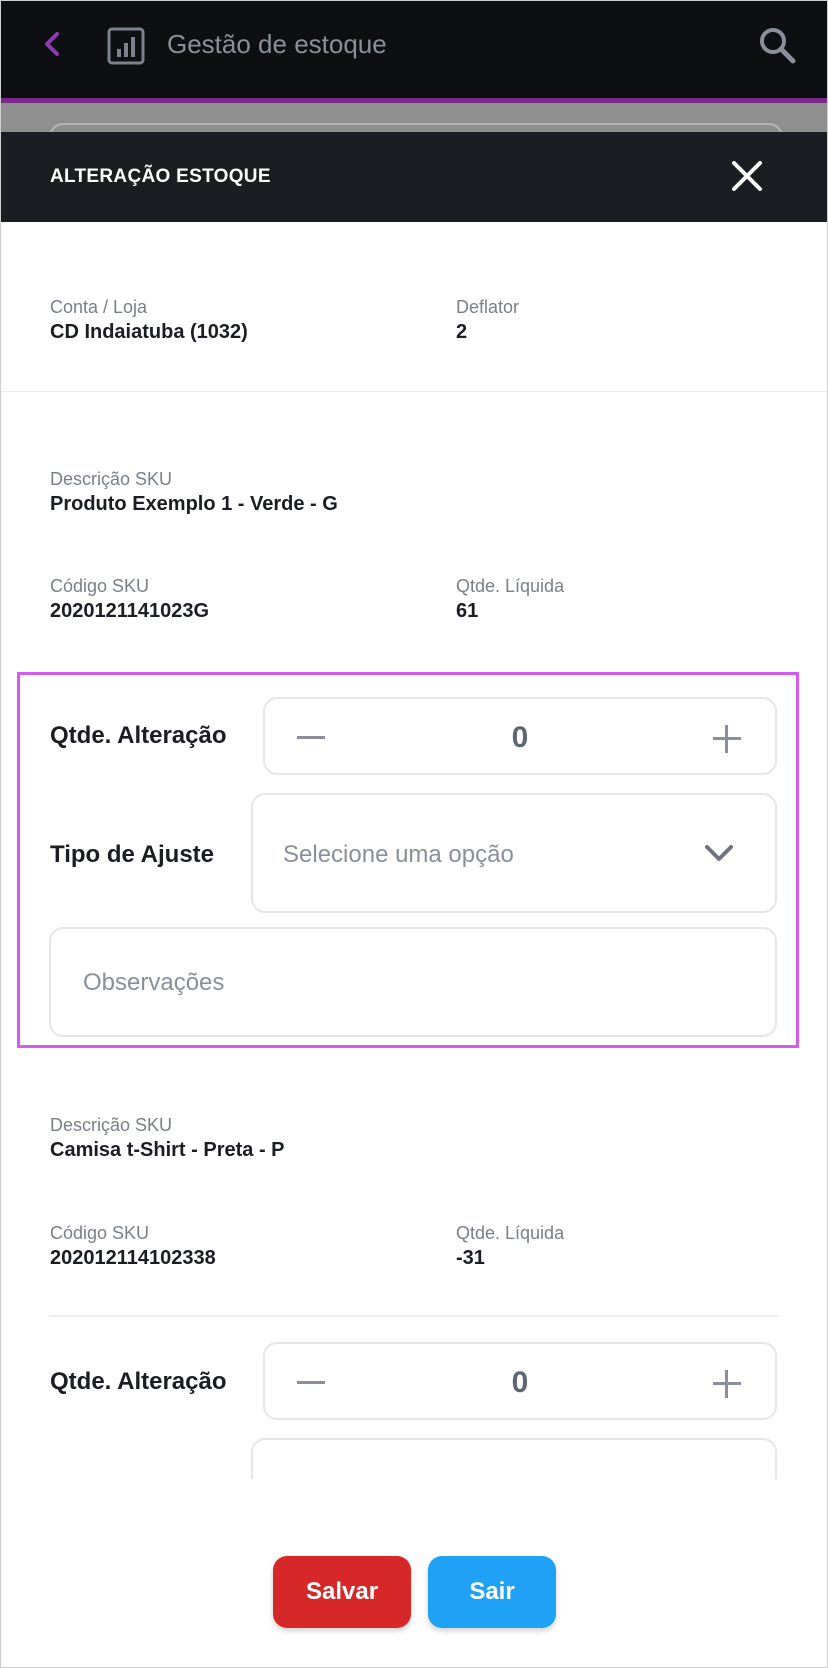 This screenshot has height=1668, width=828. What do you see at coordinates (492, 1592) in the screenshot?
I see `exit-button: Sair` at bounding box center [492, 1592].